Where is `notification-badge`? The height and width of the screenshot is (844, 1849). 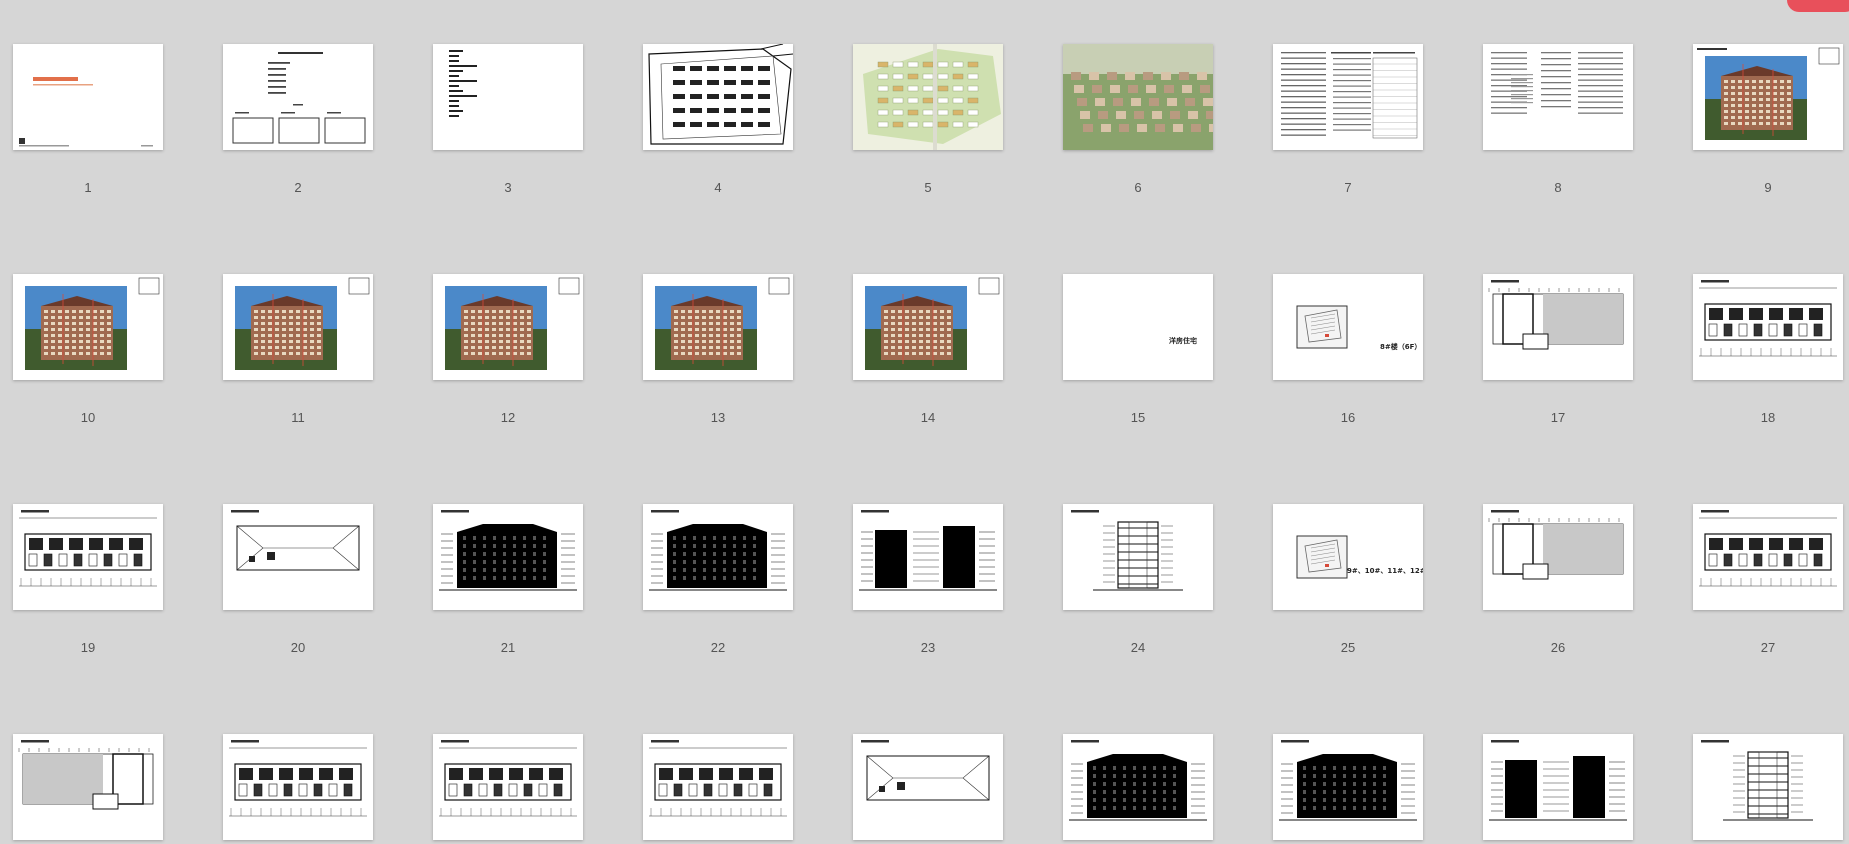 notification-badge is located at coordinates (1818, 6).